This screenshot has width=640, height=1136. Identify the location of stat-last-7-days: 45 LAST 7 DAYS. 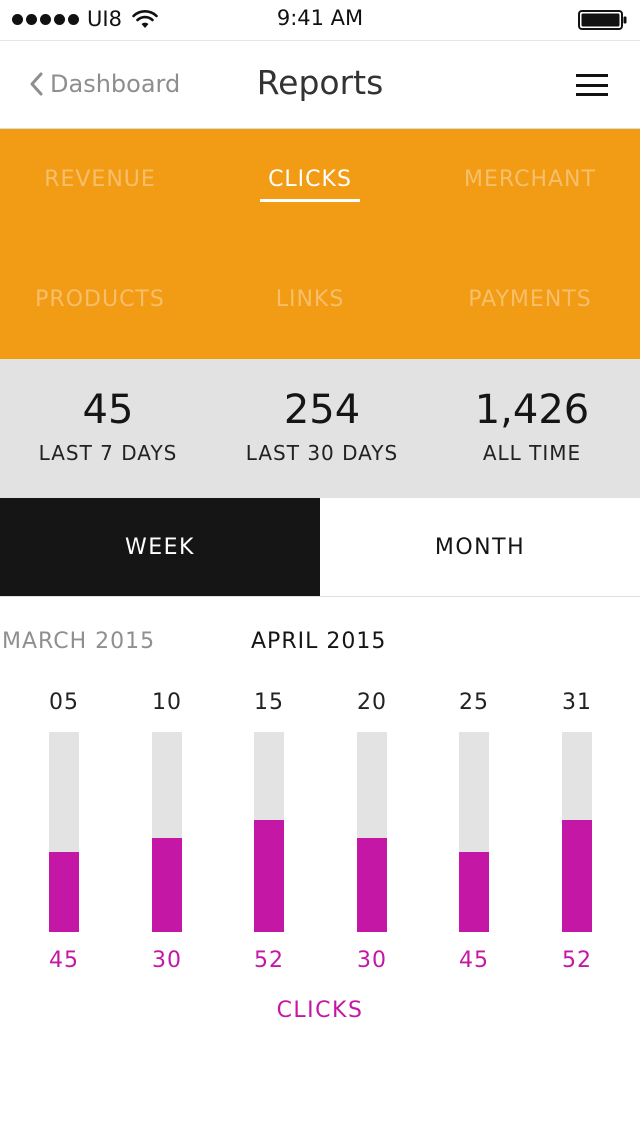
(108, 426).